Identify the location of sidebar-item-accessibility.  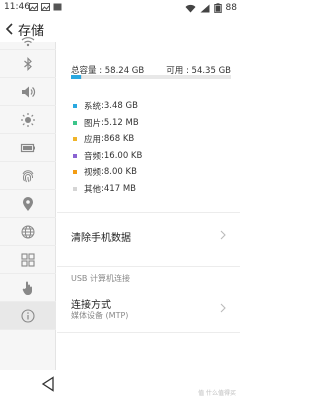
(28, 288).